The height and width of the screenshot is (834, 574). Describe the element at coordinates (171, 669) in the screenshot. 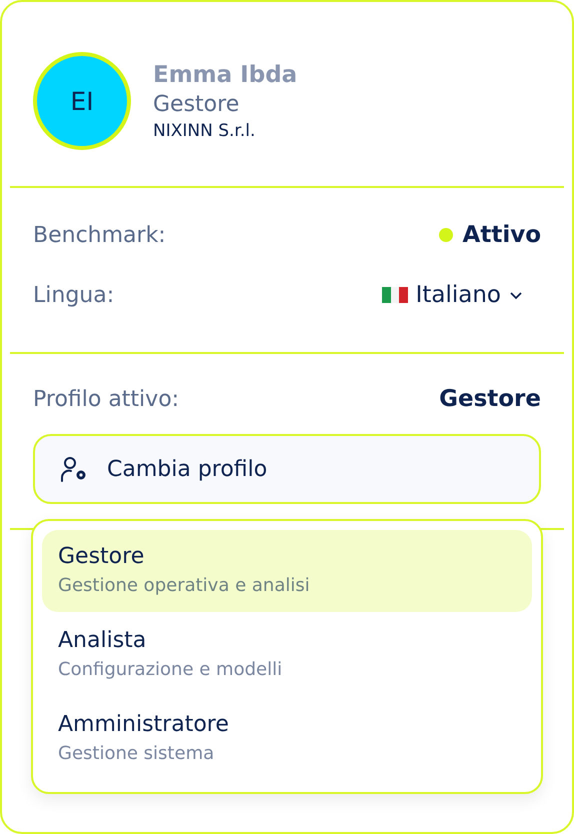

I see `option-description: Configurazione e modelli` at that location.